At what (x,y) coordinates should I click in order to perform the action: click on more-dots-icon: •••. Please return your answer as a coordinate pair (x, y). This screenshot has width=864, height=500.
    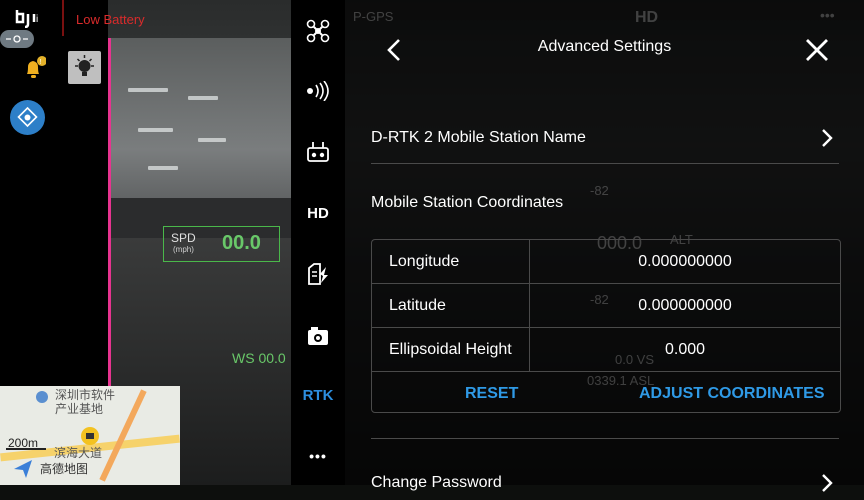
    Looking at the image, I should click on (318, 456).